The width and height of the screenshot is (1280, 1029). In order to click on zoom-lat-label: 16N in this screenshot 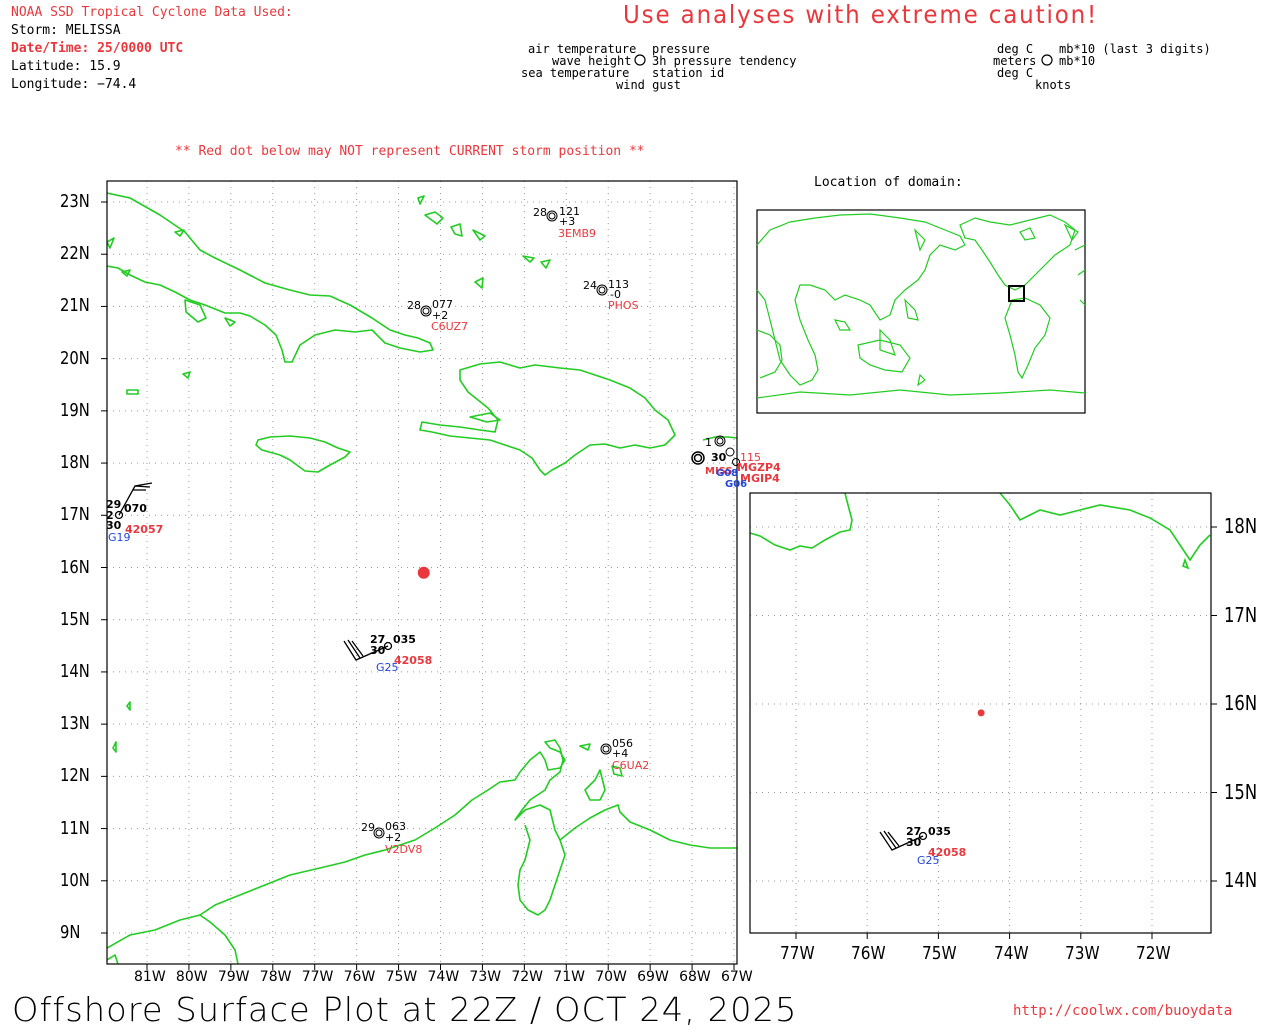, I will do `click(1241, 703)`.